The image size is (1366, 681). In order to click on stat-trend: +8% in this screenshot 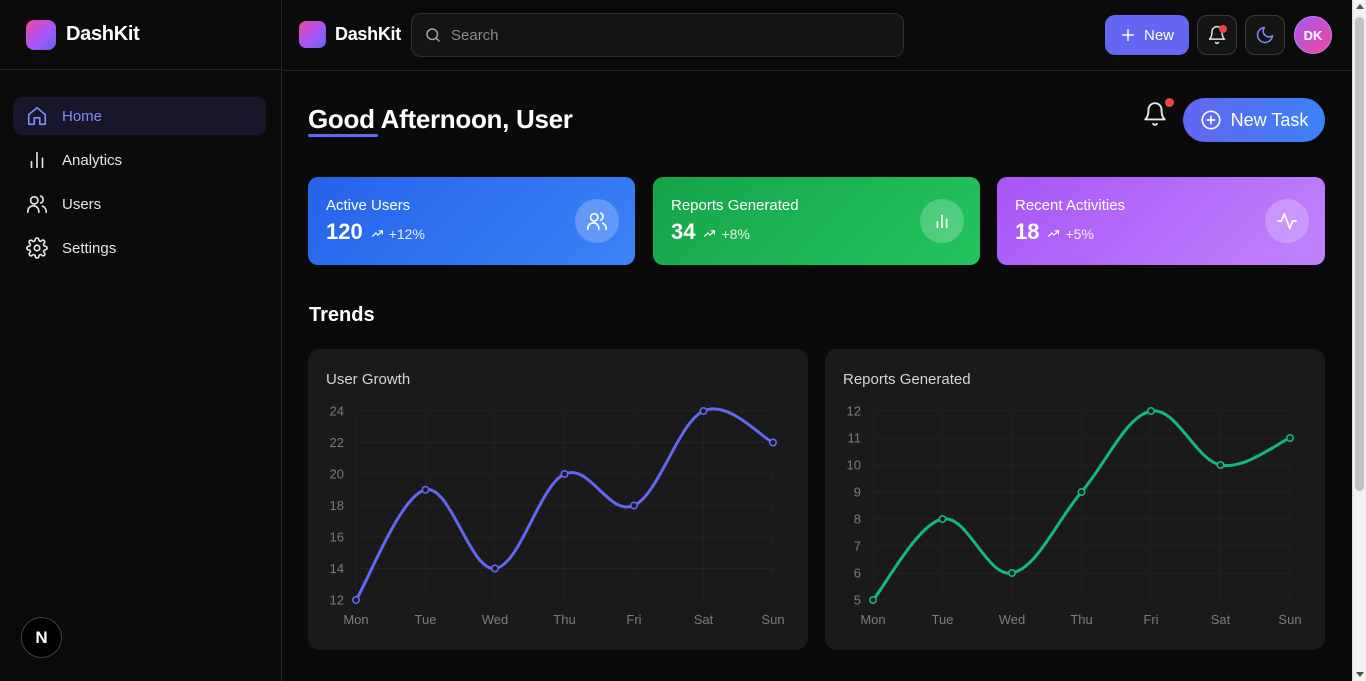, I will do `click(726, 233)`.